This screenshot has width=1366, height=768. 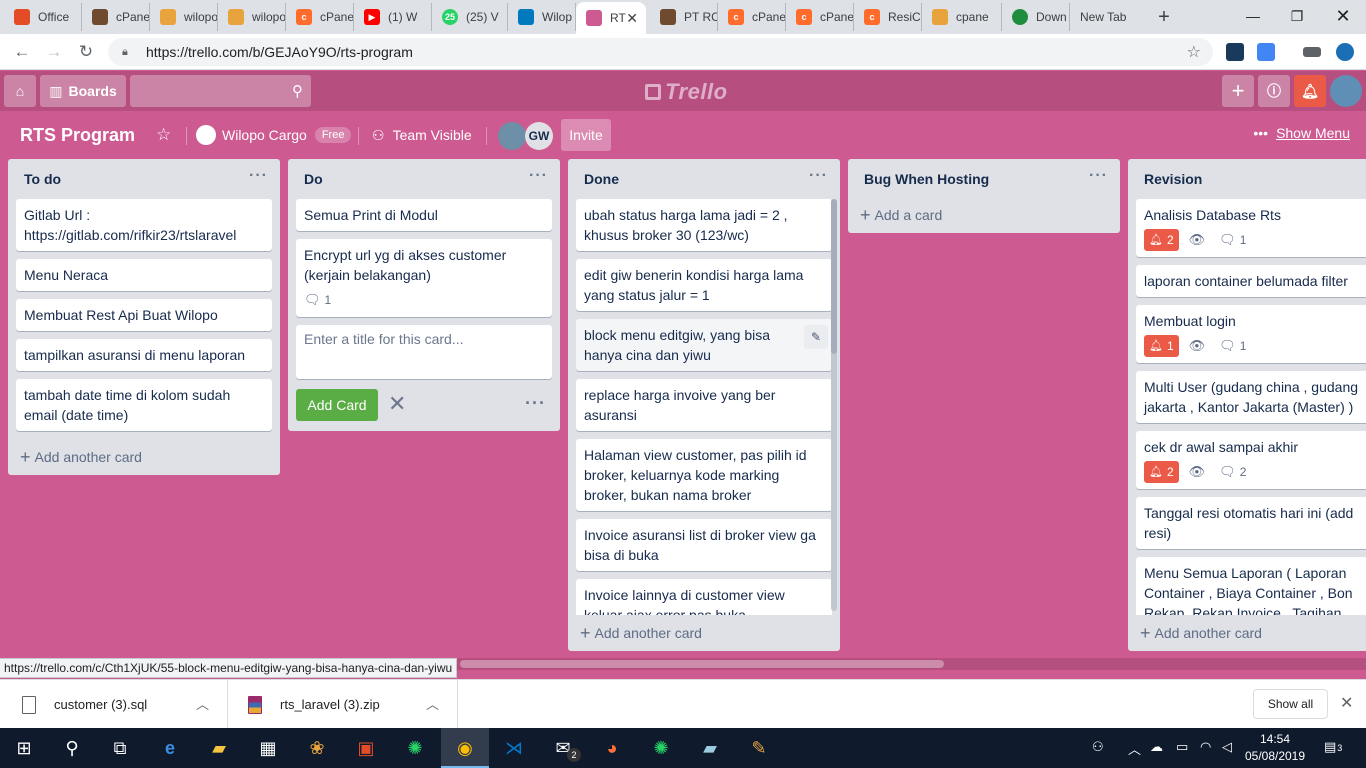 I want to click on add-card-button: Add Card, so click(x=337, y=405).